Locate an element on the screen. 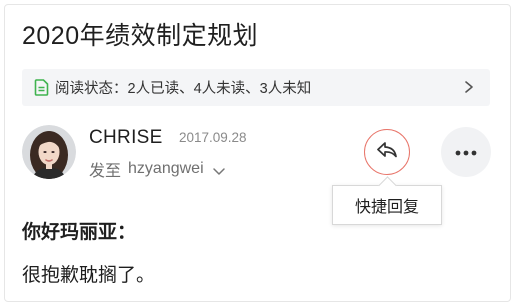  recipients-row: 发至 hzyangwei is located at coordinates (157, 169).